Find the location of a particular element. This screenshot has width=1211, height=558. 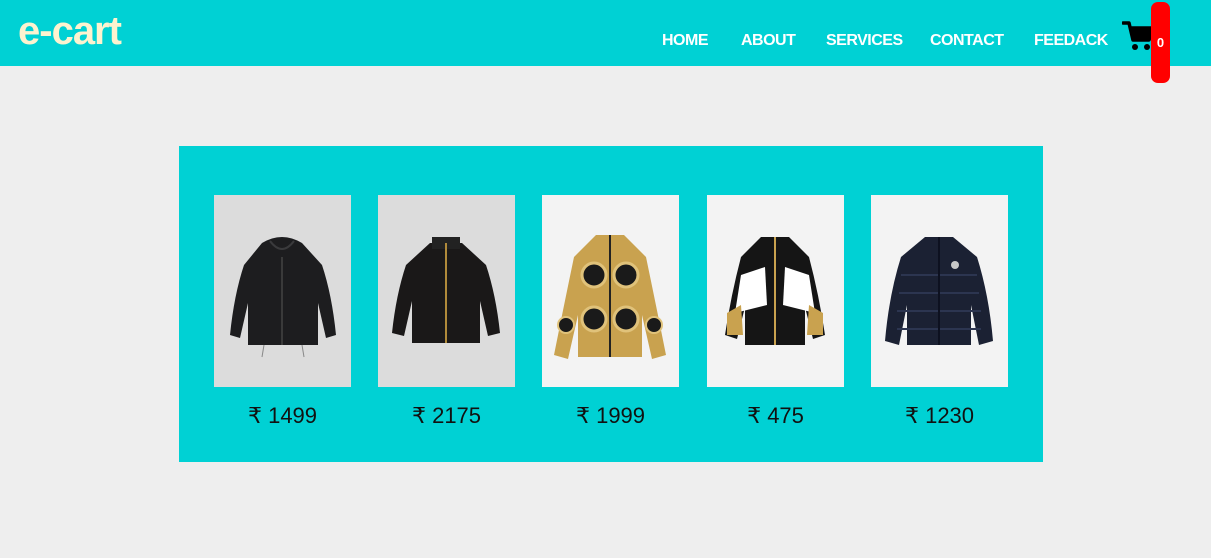

product-image-black-hooded-jacket is located at coordinates (282, 291).